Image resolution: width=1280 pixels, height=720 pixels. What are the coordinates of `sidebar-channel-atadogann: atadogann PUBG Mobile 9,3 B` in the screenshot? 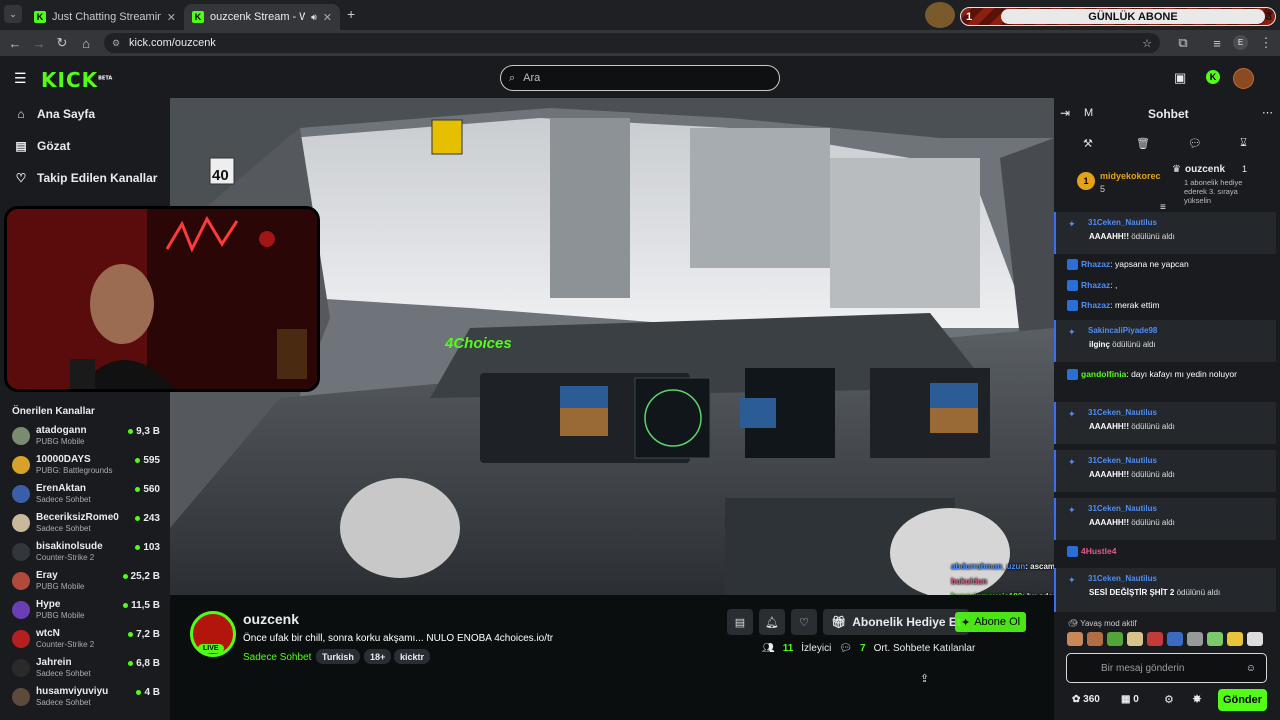 It's located at (86, 438).